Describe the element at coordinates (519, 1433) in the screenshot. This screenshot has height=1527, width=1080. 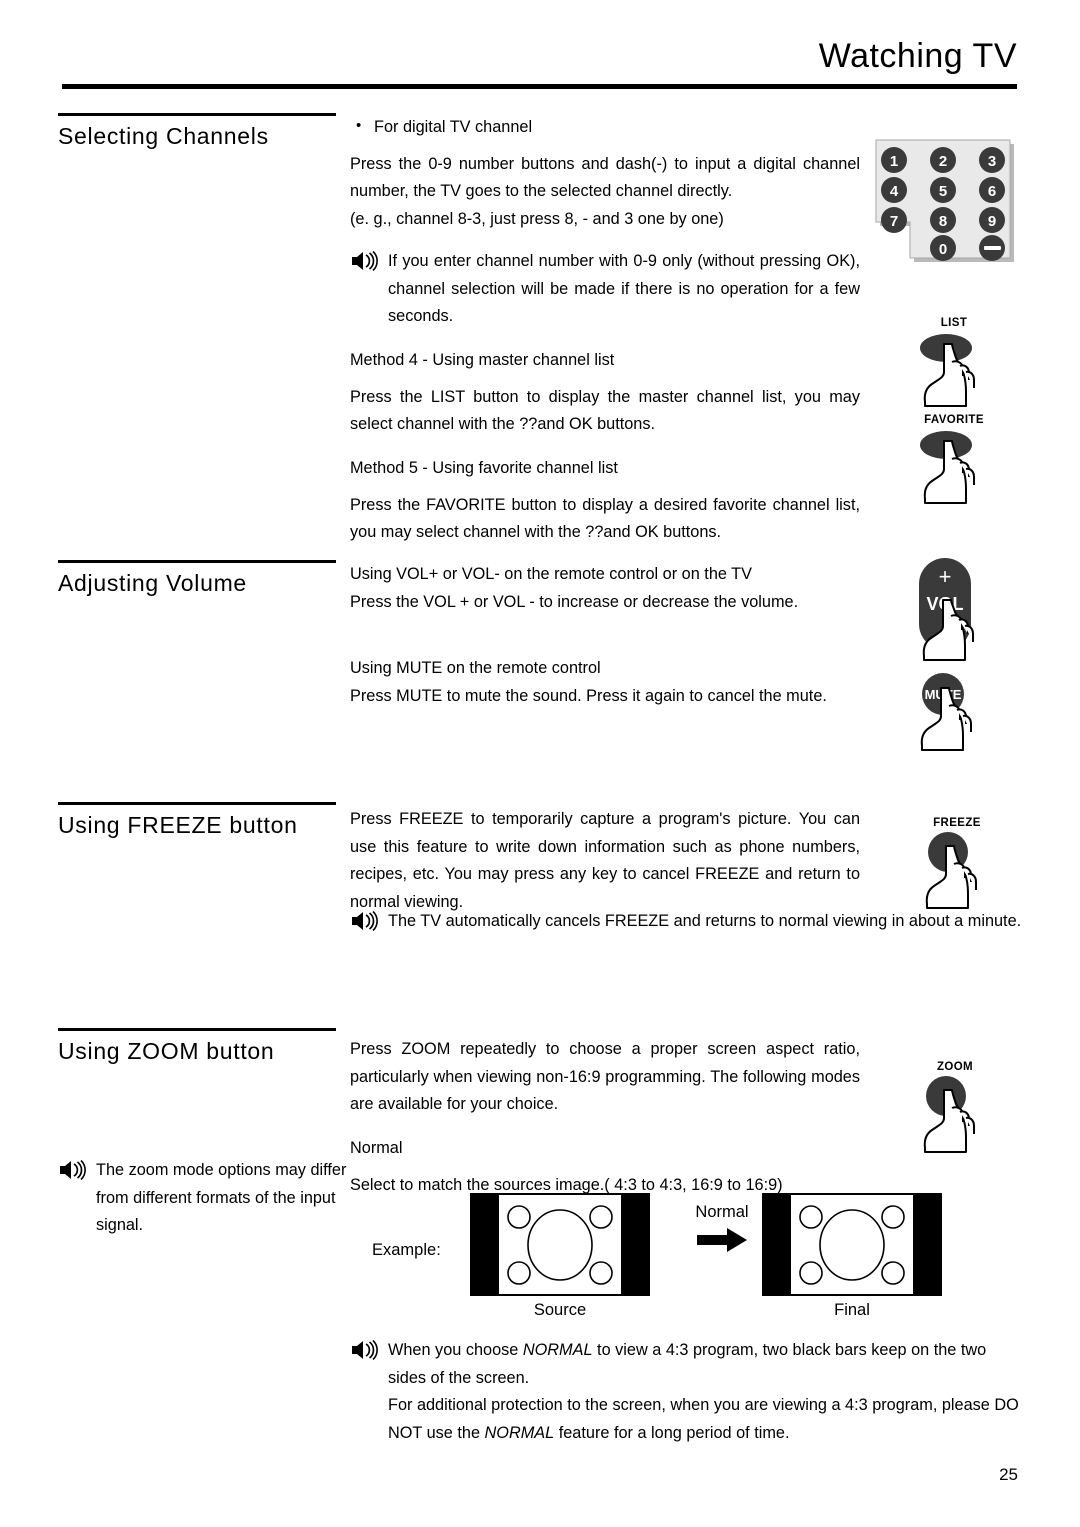
I see `note-line2-italic: NORMAL` at that location.